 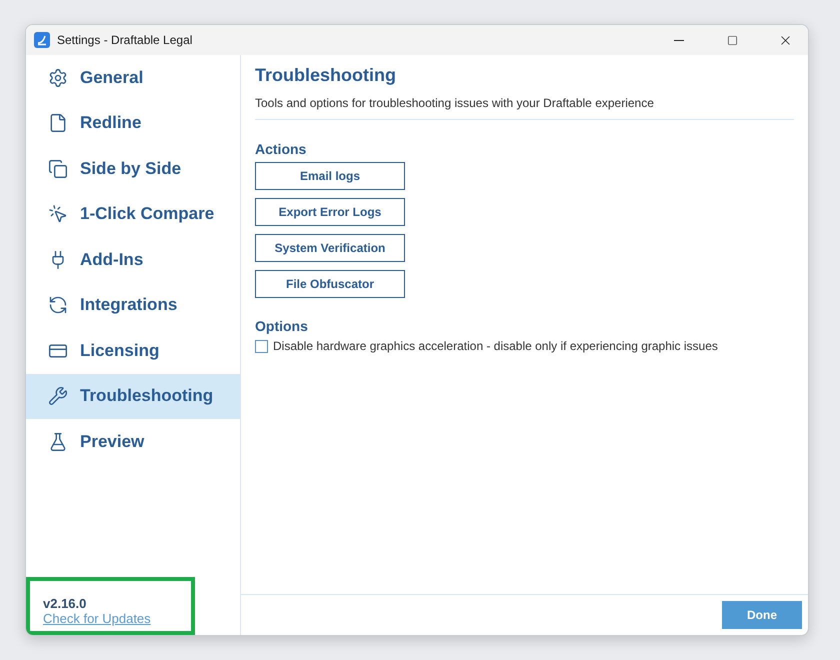 I want to click on sidebar-item: 1-Click Compare, so click(x=133, y=214).